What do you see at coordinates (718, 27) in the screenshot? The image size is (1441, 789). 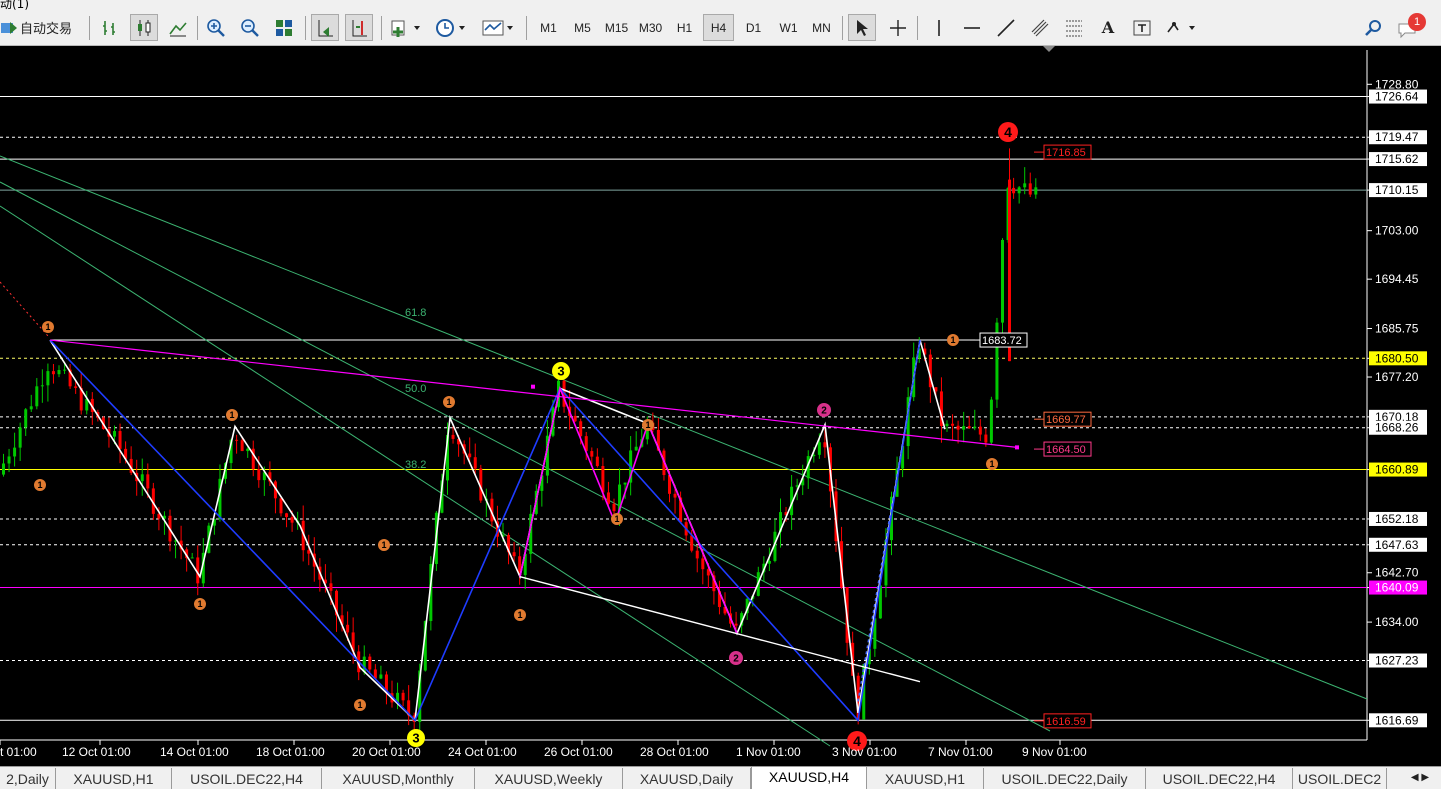 I see `timeframe-h4-button: H4` at bounding box center [718, 27].